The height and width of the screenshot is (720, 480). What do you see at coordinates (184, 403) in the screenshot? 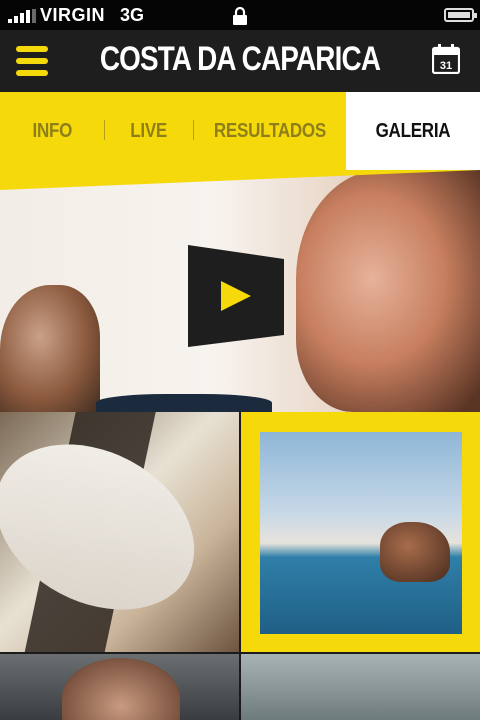
I see `hero-photo-surfboard` at bounding box center [184, 403].